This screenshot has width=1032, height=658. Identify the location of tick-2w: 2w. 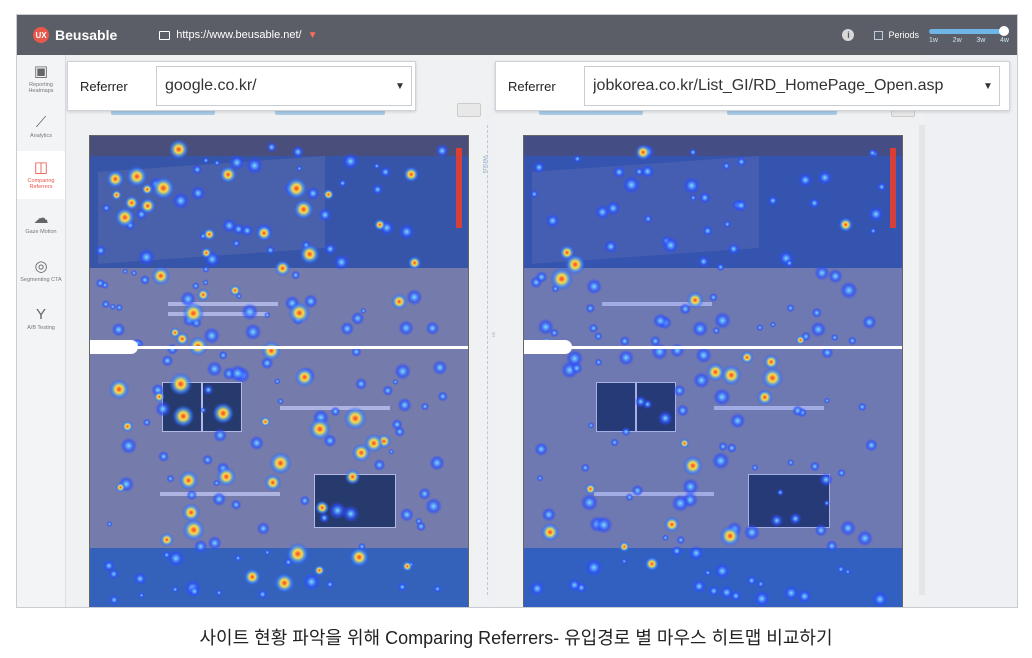
(957, 40).